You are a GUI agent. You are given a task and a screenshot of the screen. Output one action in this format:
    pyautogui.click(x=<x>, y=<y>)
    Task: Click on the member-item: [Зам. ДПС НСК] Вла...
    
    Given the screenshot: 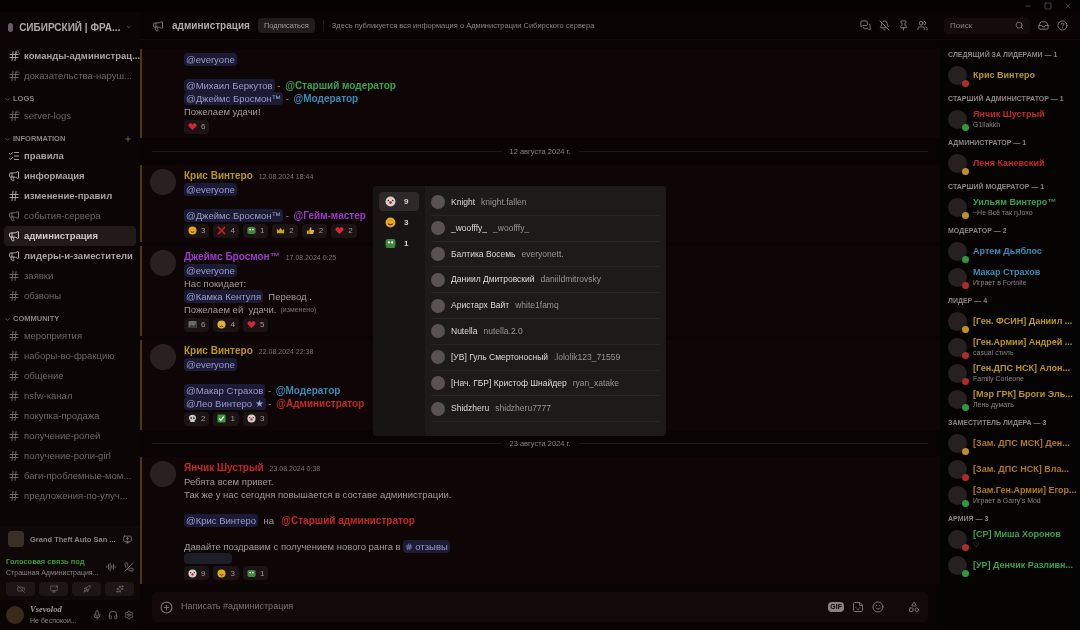 What is the action you would take?
    pyautogui.click(x=1014, y=469)
    